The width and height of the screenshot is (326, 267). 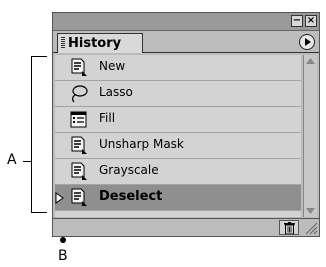 What do you see at coordinates (178, 68) in the screenshot?
I see `history-item-new: New` at bounding box center [178, 68].